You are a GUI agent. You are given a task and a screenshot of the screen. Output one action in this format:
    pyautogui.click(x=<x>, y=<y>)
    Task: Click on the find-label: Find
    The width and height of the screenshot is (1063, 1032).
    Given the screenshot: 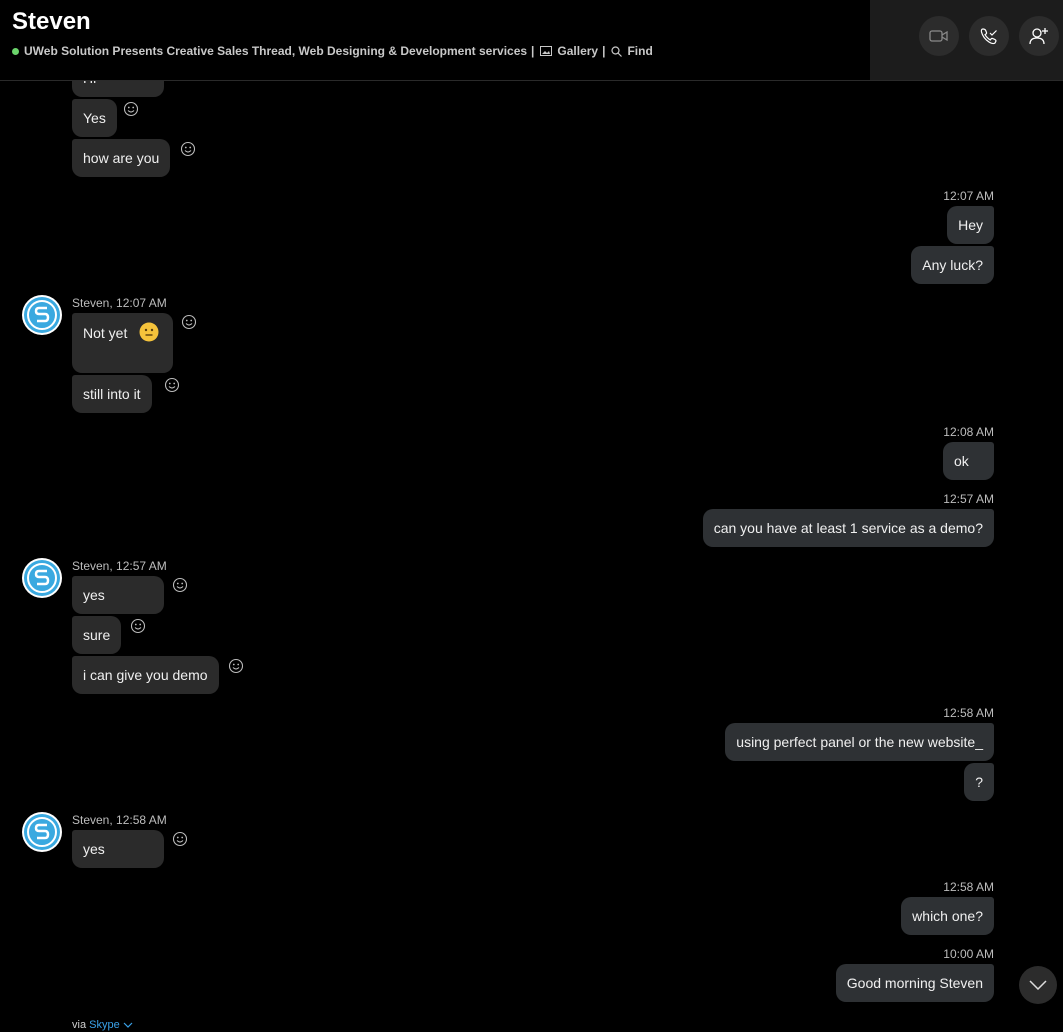 What is the action you would take?
    pyautogui.click(x=640, y=51)
    